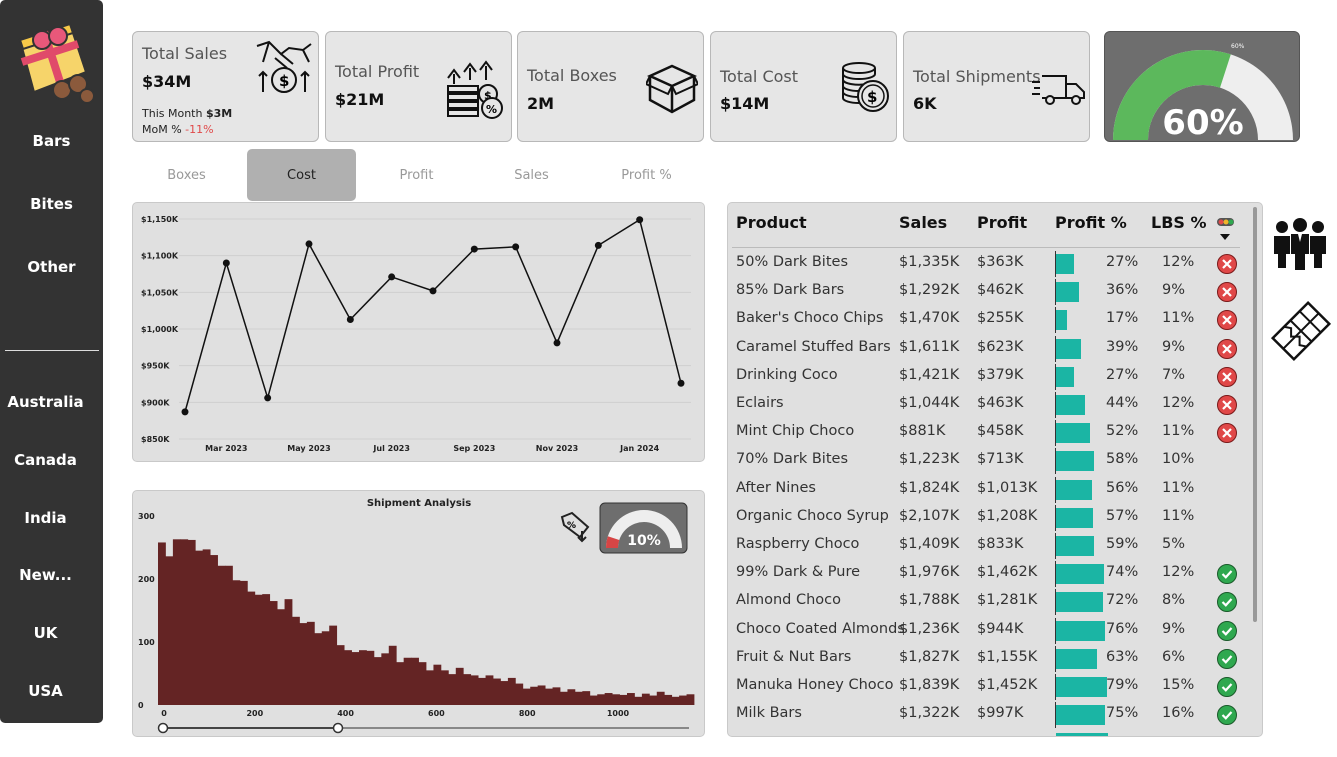 This screenshot has width=1337, height=757. I want to click on table-row: 85% Dark Bars $1,292K $462K 36% 9%, so click(988, 291).